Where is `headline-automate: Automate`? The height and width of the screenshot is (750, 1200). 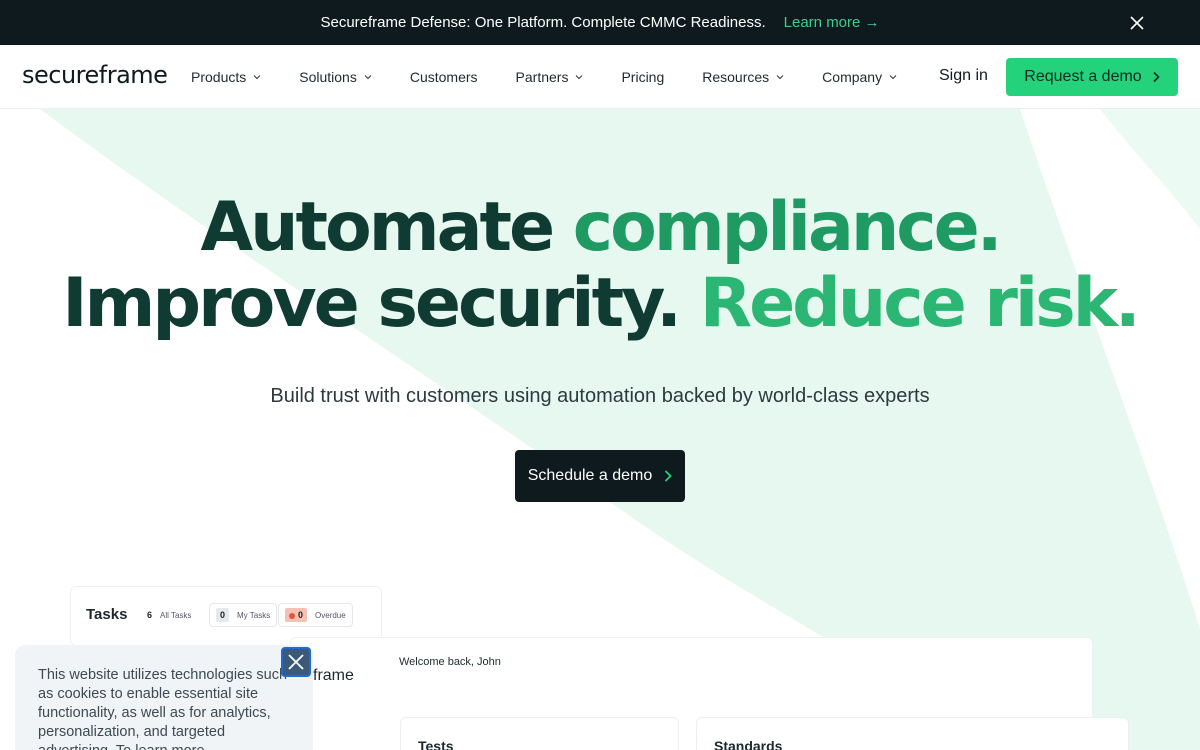
headline-automate: Automate is located at coordinates (377, 227).